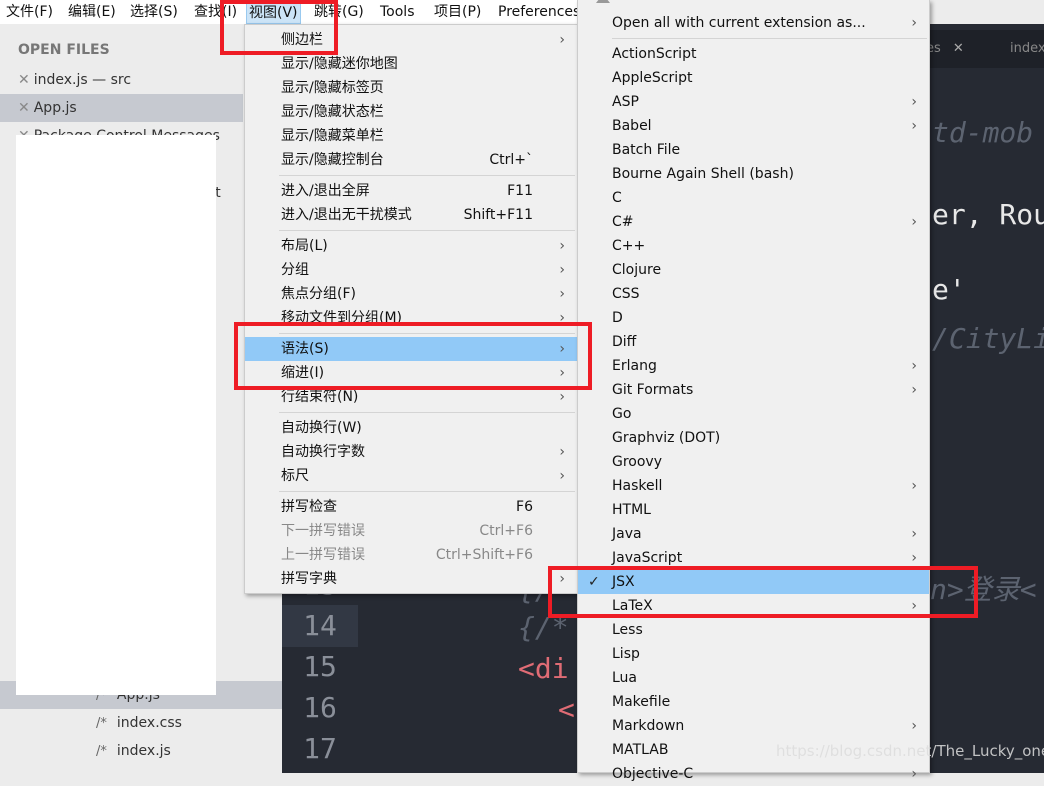 The width and height of the screenshot is (1044, 786). I want to click on menu-item-label: Graphviz (DOT), so click(666, 438).